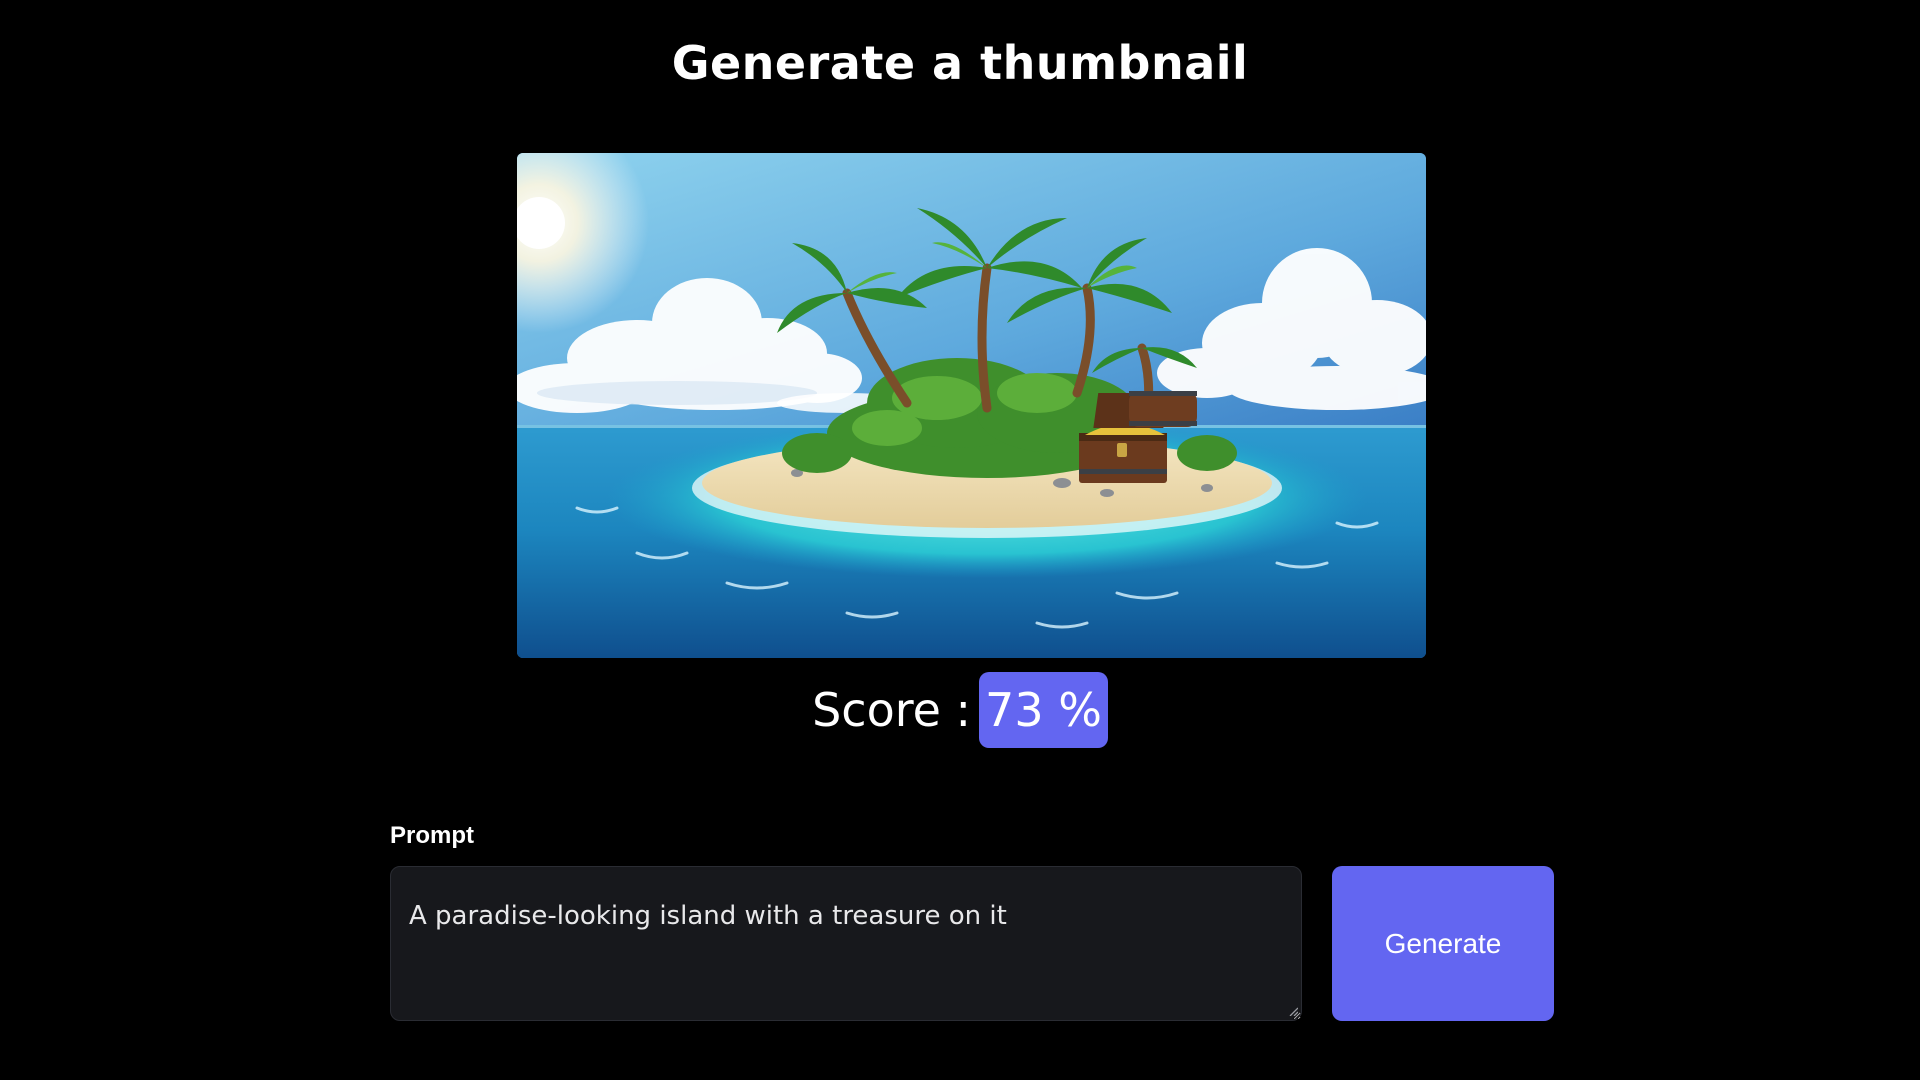 This screenshot has height=1080, width=1920. I want to click on score-label: Score :, so click(892, 710).